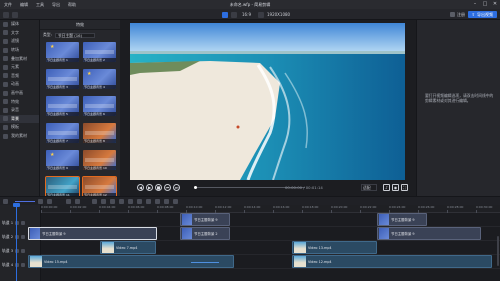 Image resolution: width=500 pixels, height=281 pixels. What do you see at coordinates (72, 5) in the screenshot?
I see `menu-help: 帮助` at bounding box center [72, 5].